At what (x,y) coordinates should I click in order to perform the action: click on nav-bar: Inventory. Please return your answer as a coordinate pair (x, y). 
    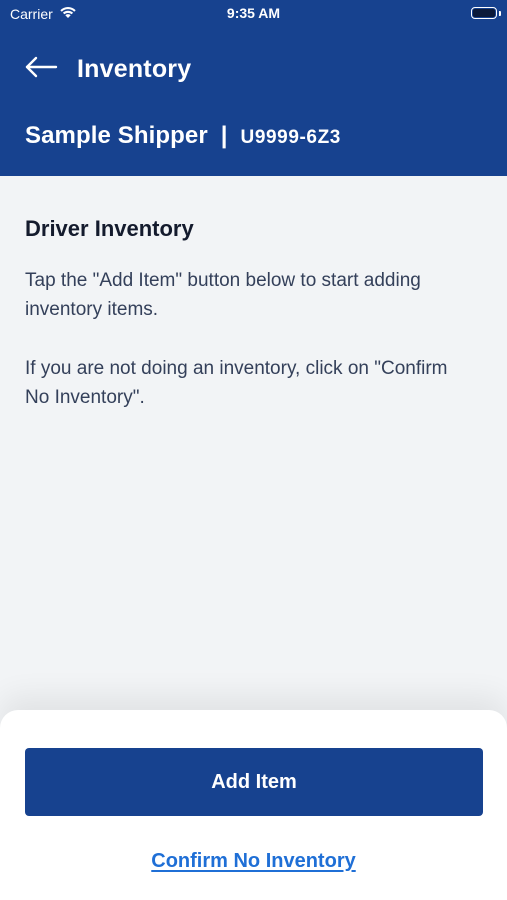
    Looking at the image, I should click on (107, 69).